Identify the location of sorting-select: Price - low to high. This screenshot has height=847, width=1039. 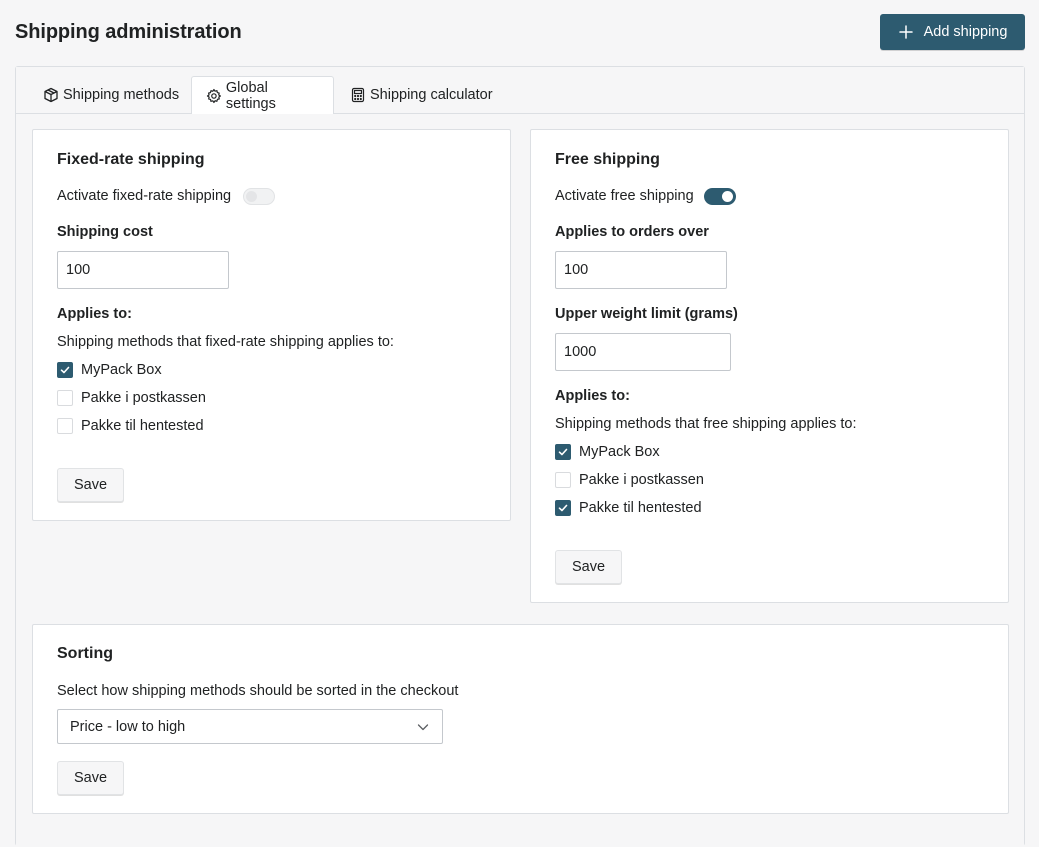
(250, 726).